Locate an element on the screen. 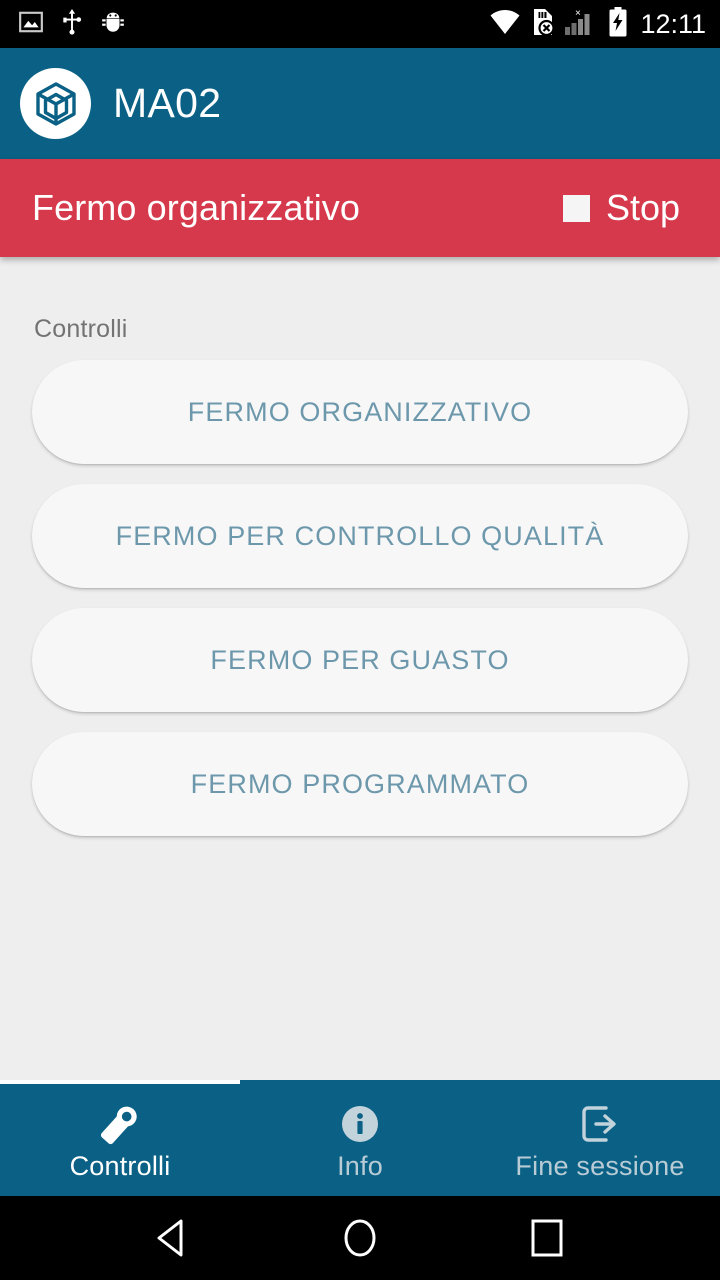 This screenshot has height=1280, width=720. screenshot-icon is located at coordinates (31, 24).